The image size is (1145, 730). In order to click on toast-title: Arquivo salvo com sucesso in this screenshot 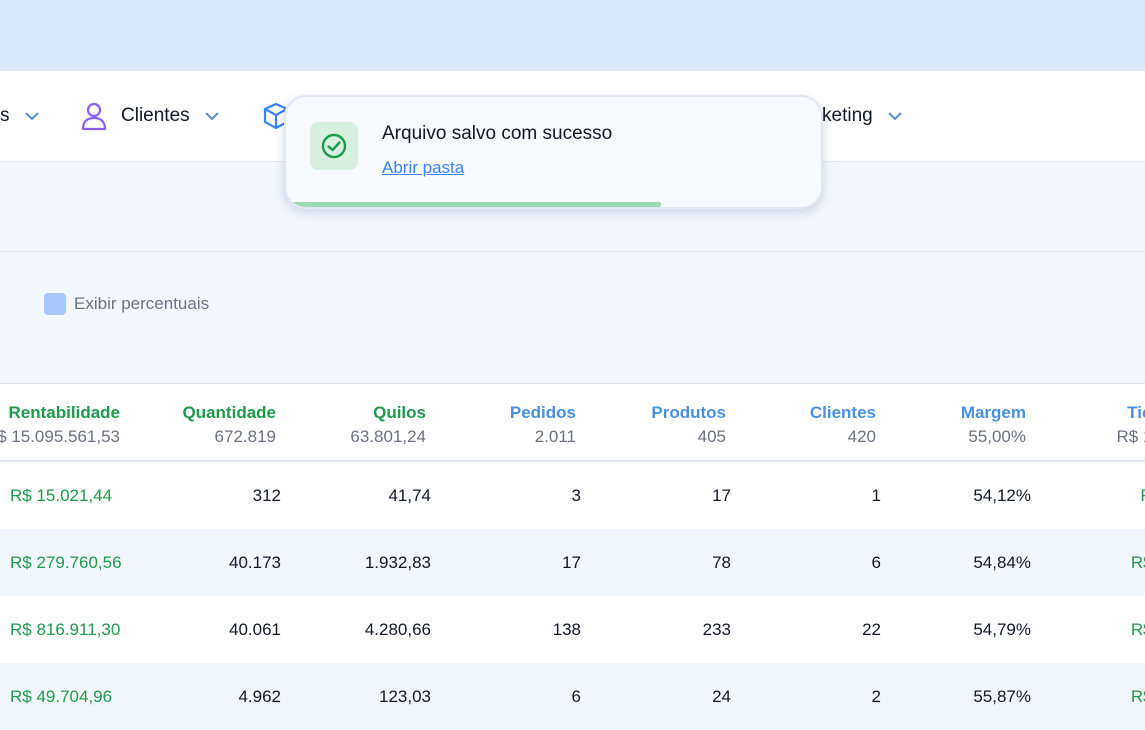, I will do `click(497, 133)`.